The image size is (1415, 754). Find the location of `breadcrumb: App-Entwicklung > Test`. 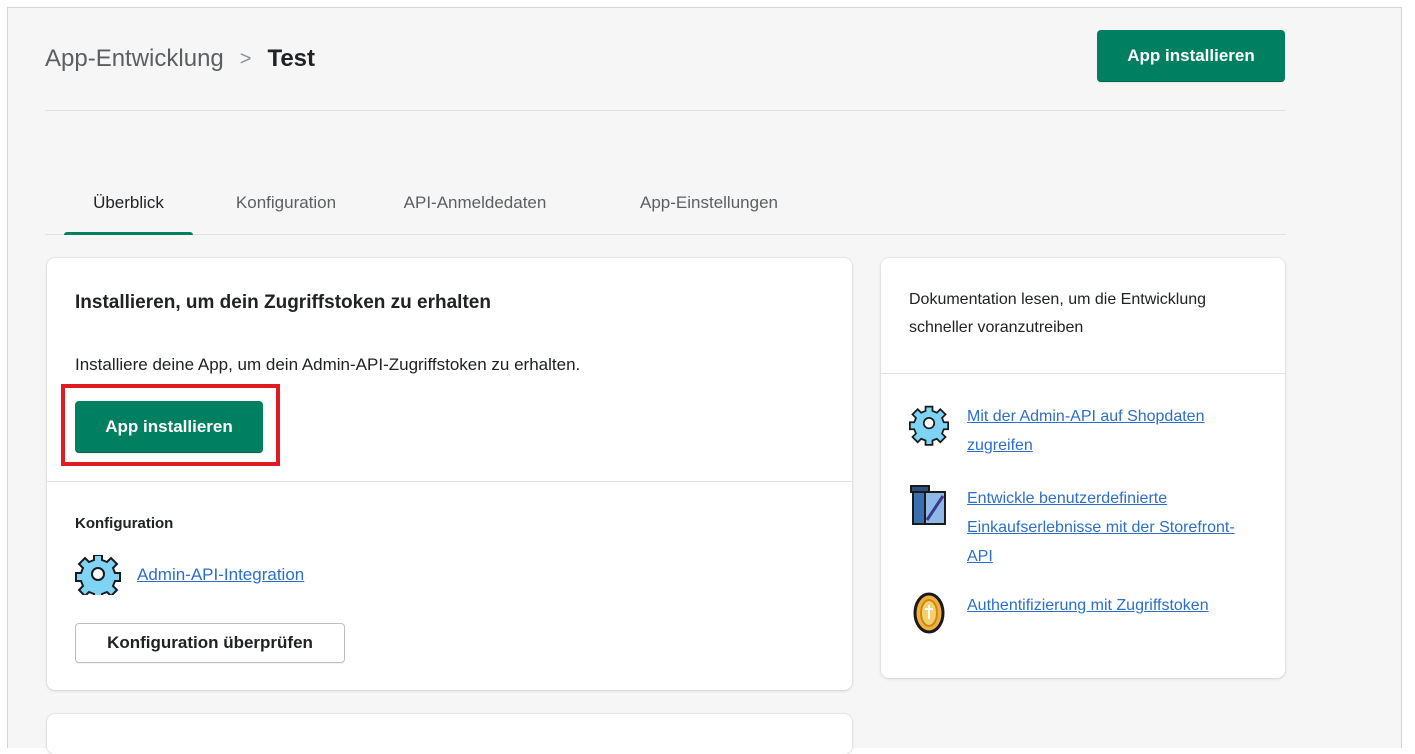

breadcrumb: App-Entwicklung > Test is located at coordinates (180, 59).